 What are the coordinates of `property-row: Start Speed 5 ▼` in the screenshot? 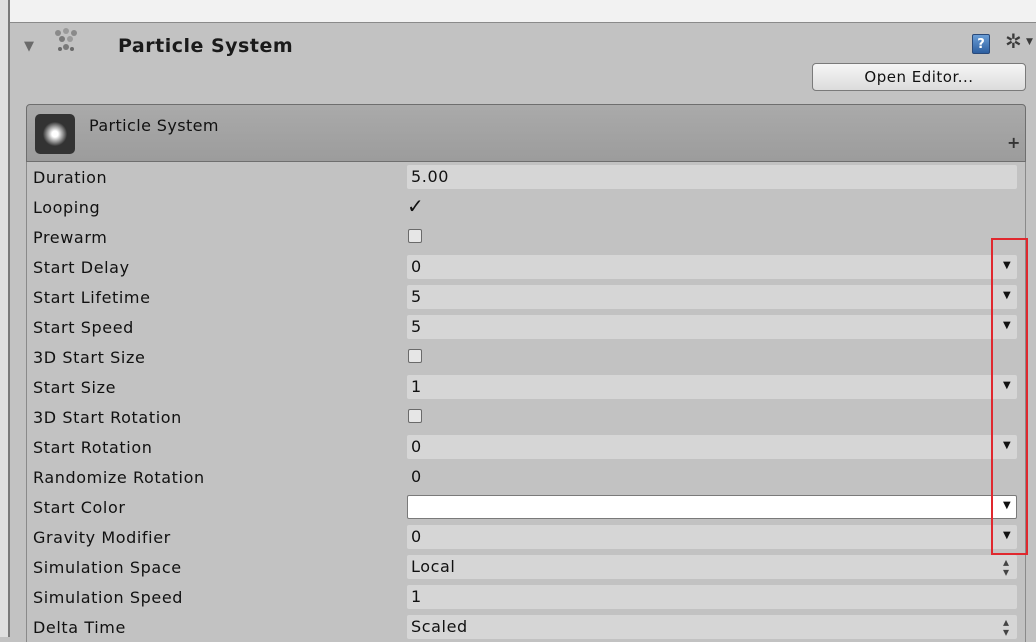 It's located at (526, 327).